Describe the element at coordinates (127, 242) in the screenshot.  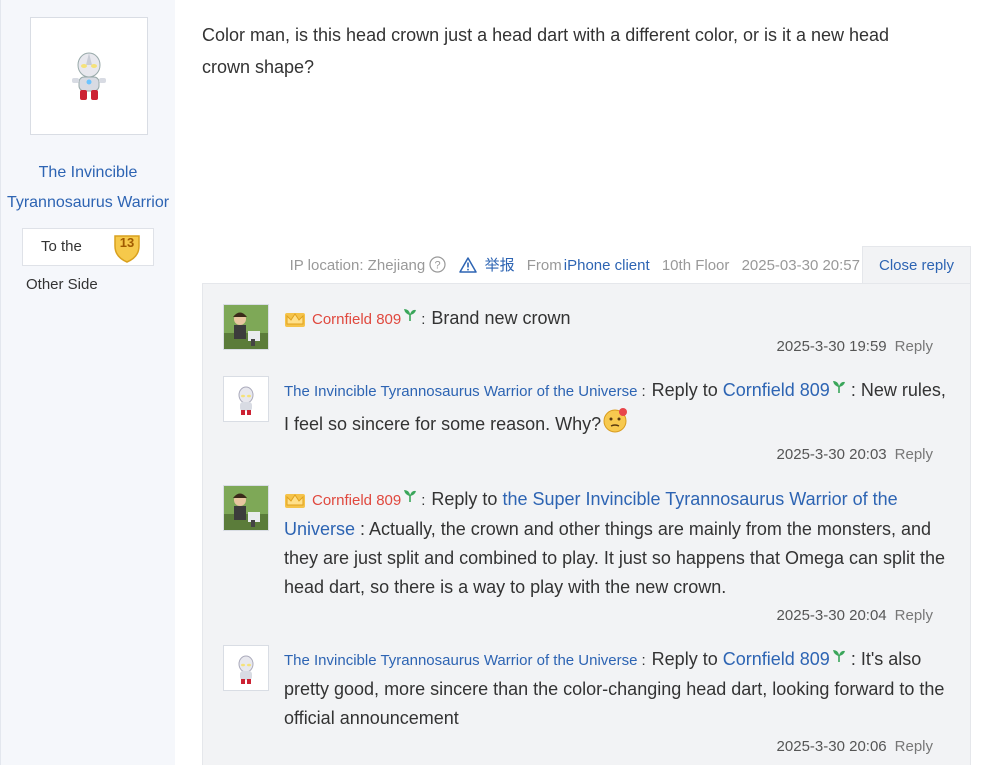
I see `level-number: 13` at that location.